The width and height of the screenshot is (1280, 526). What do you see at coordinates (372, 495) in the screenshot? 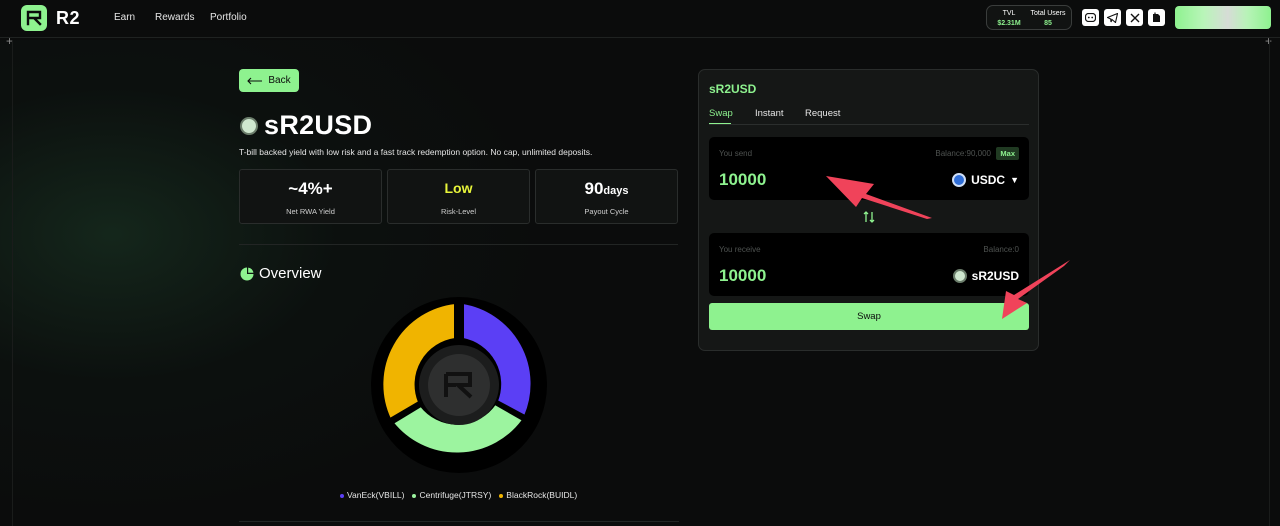
I see `legend-item: VanEck(VBILL)` at bounding box center [372, 495].